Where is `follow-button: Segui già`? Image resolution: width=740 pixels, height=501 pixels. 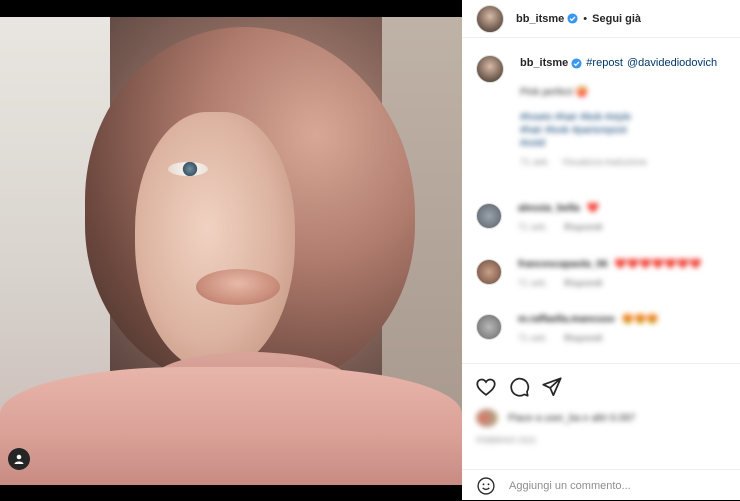
follow-button: Segui già is located at coordinates (616, 19).